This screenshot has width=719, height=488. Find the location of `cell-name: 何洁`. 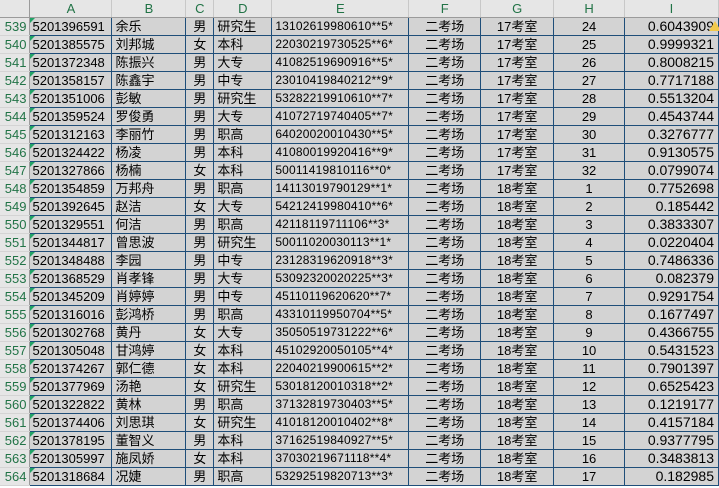

cell-name: 何洁 is located at coordinates (149, 224).